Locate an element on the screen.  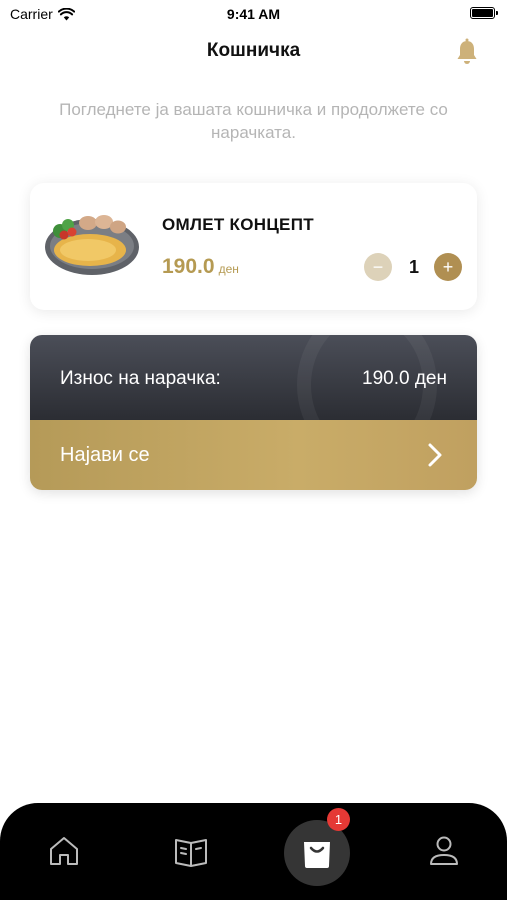
cart-item-card: ОМЛЕТ КОНЦЕПТ 190.0 ден − 1 + is located at coordinates (253, 246).